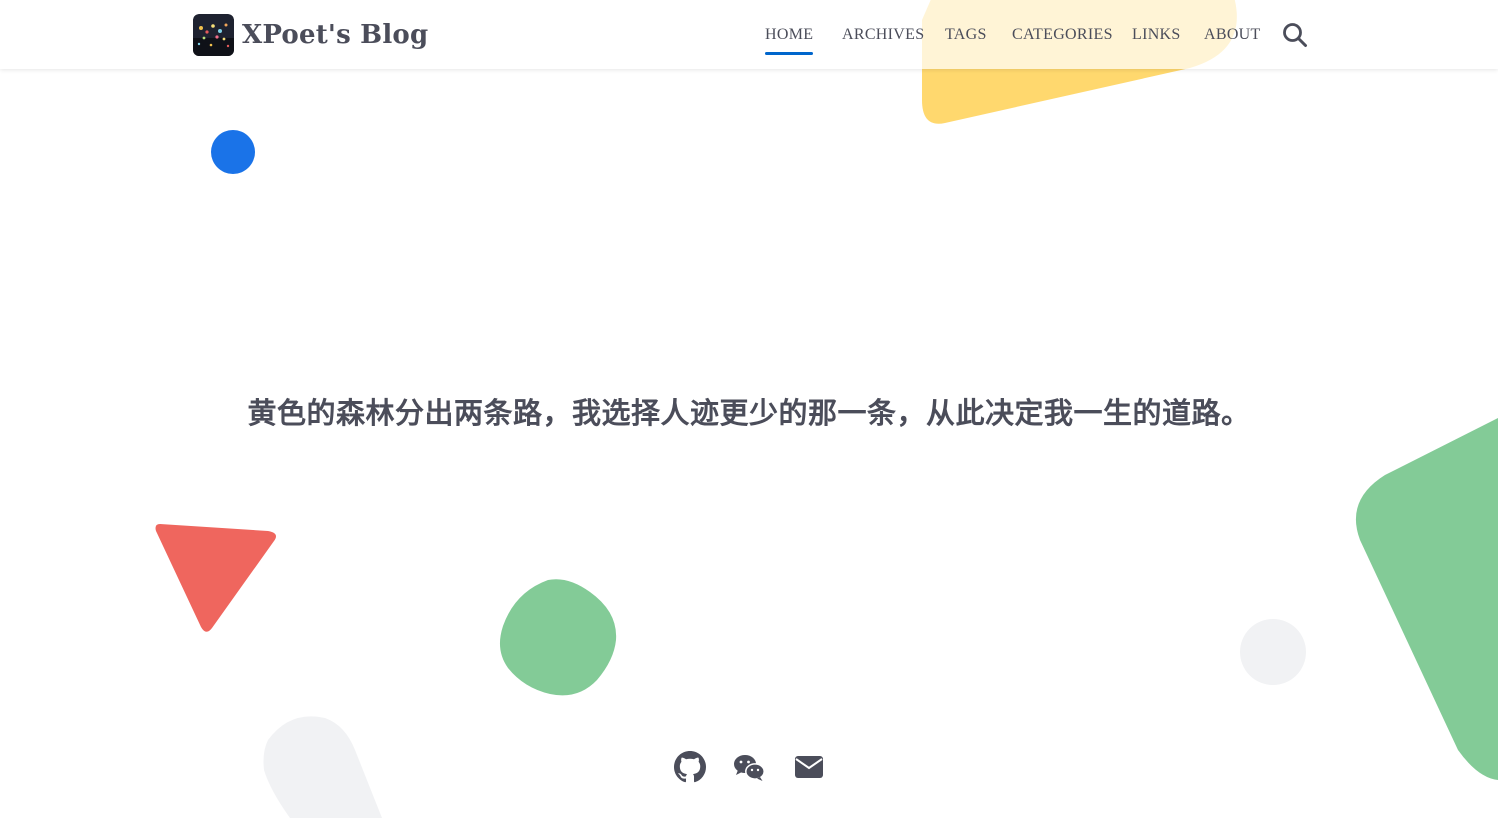  Describe the element at coordinates (1273, 652) in the screenshot. I see `gray-circle` at that location.